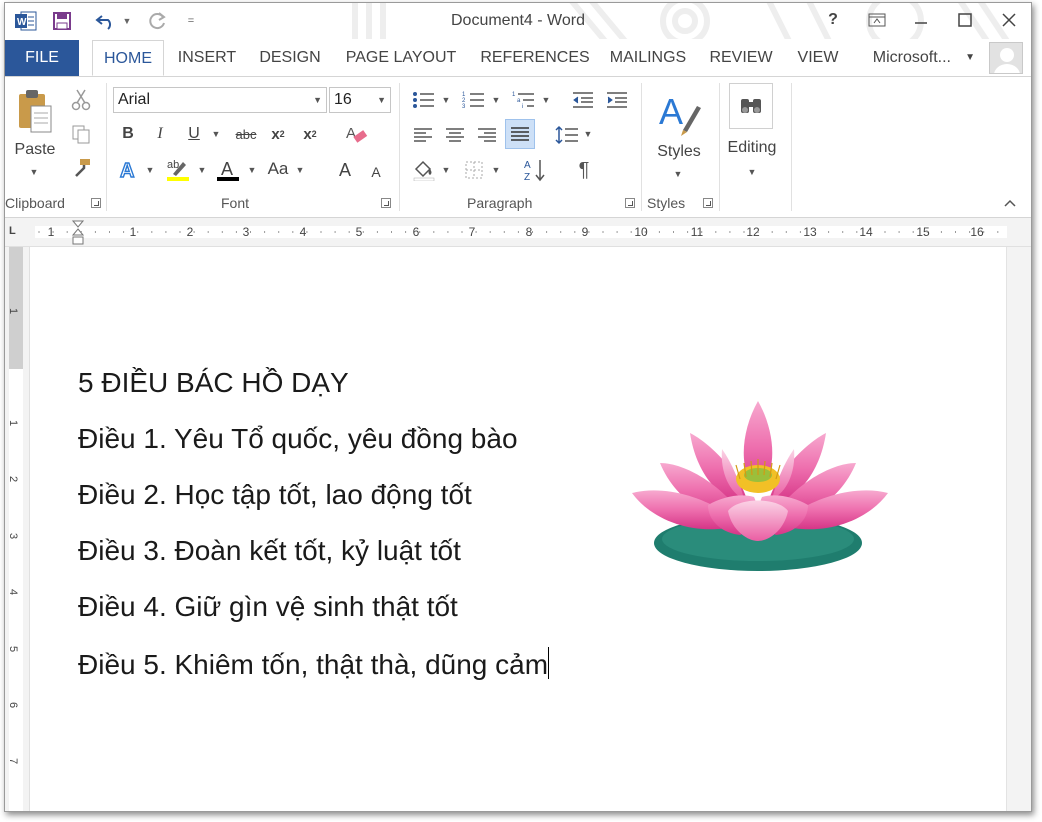 This screenshot has height=822, width=1042. Describe the element at coordinates (567, 135) in the screenshot. I see `line-spacing-icon` at that location.